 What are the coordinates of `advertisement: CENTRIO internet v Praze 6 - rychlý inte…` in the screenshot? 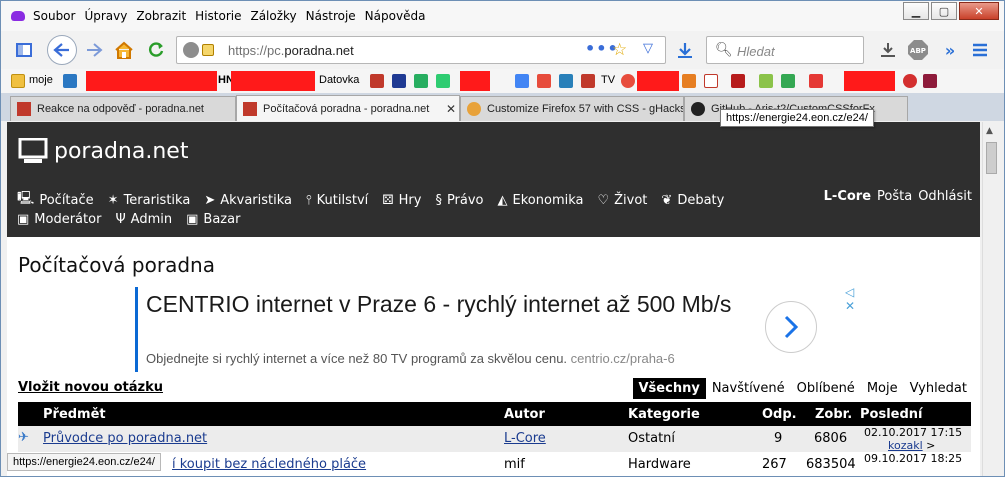 It's located at (495, 328).